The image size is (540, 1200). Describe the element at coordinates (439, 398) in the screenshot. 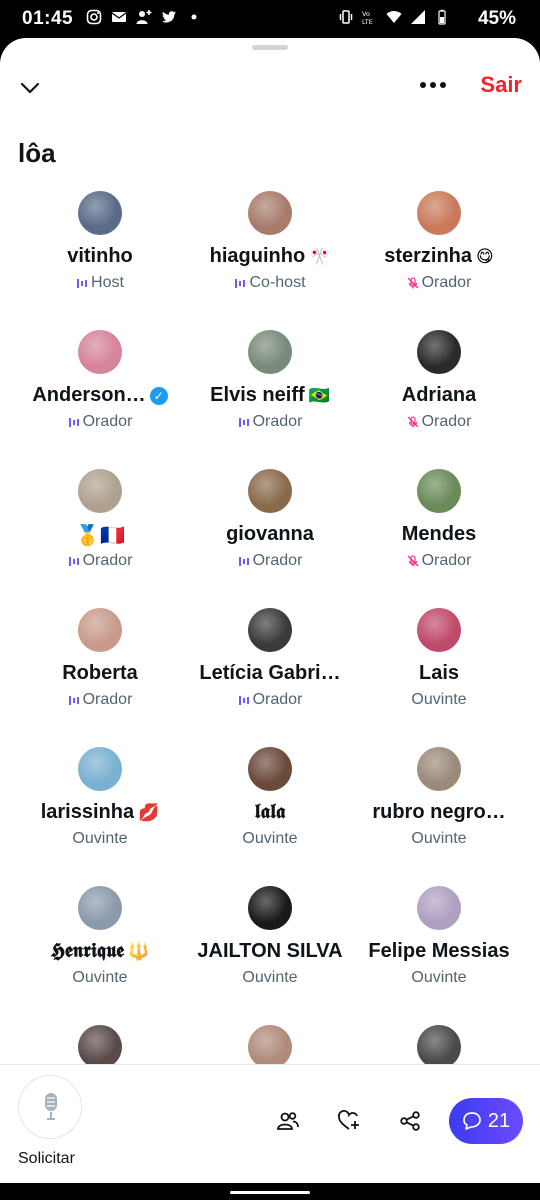

I see `participant-cell: Adriana Orador` at that location.